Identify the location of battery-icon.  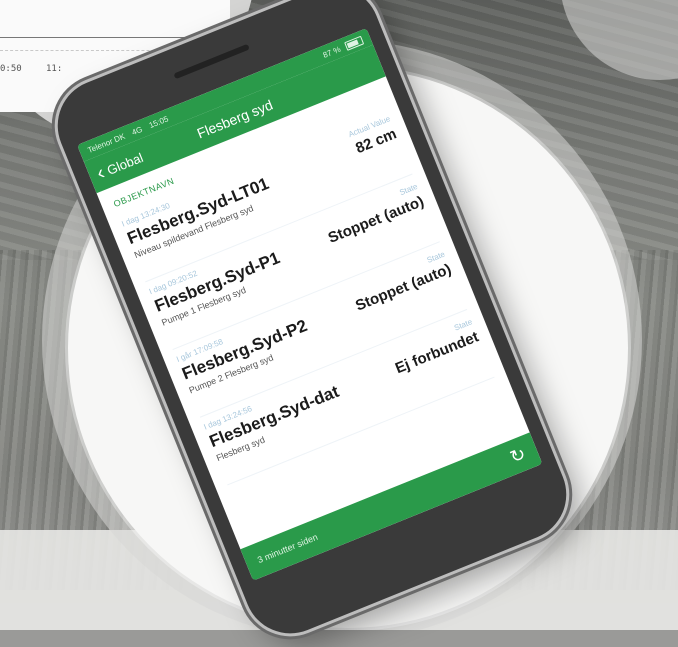
(354, 43).